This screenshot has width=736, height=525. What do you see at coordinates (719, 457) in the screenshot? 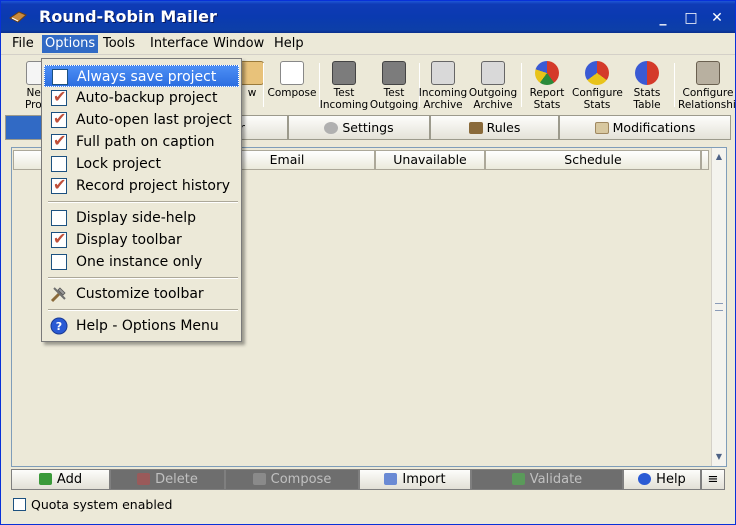
I see `scroll-down-icon: ▼` at bounding box center [719, 457].